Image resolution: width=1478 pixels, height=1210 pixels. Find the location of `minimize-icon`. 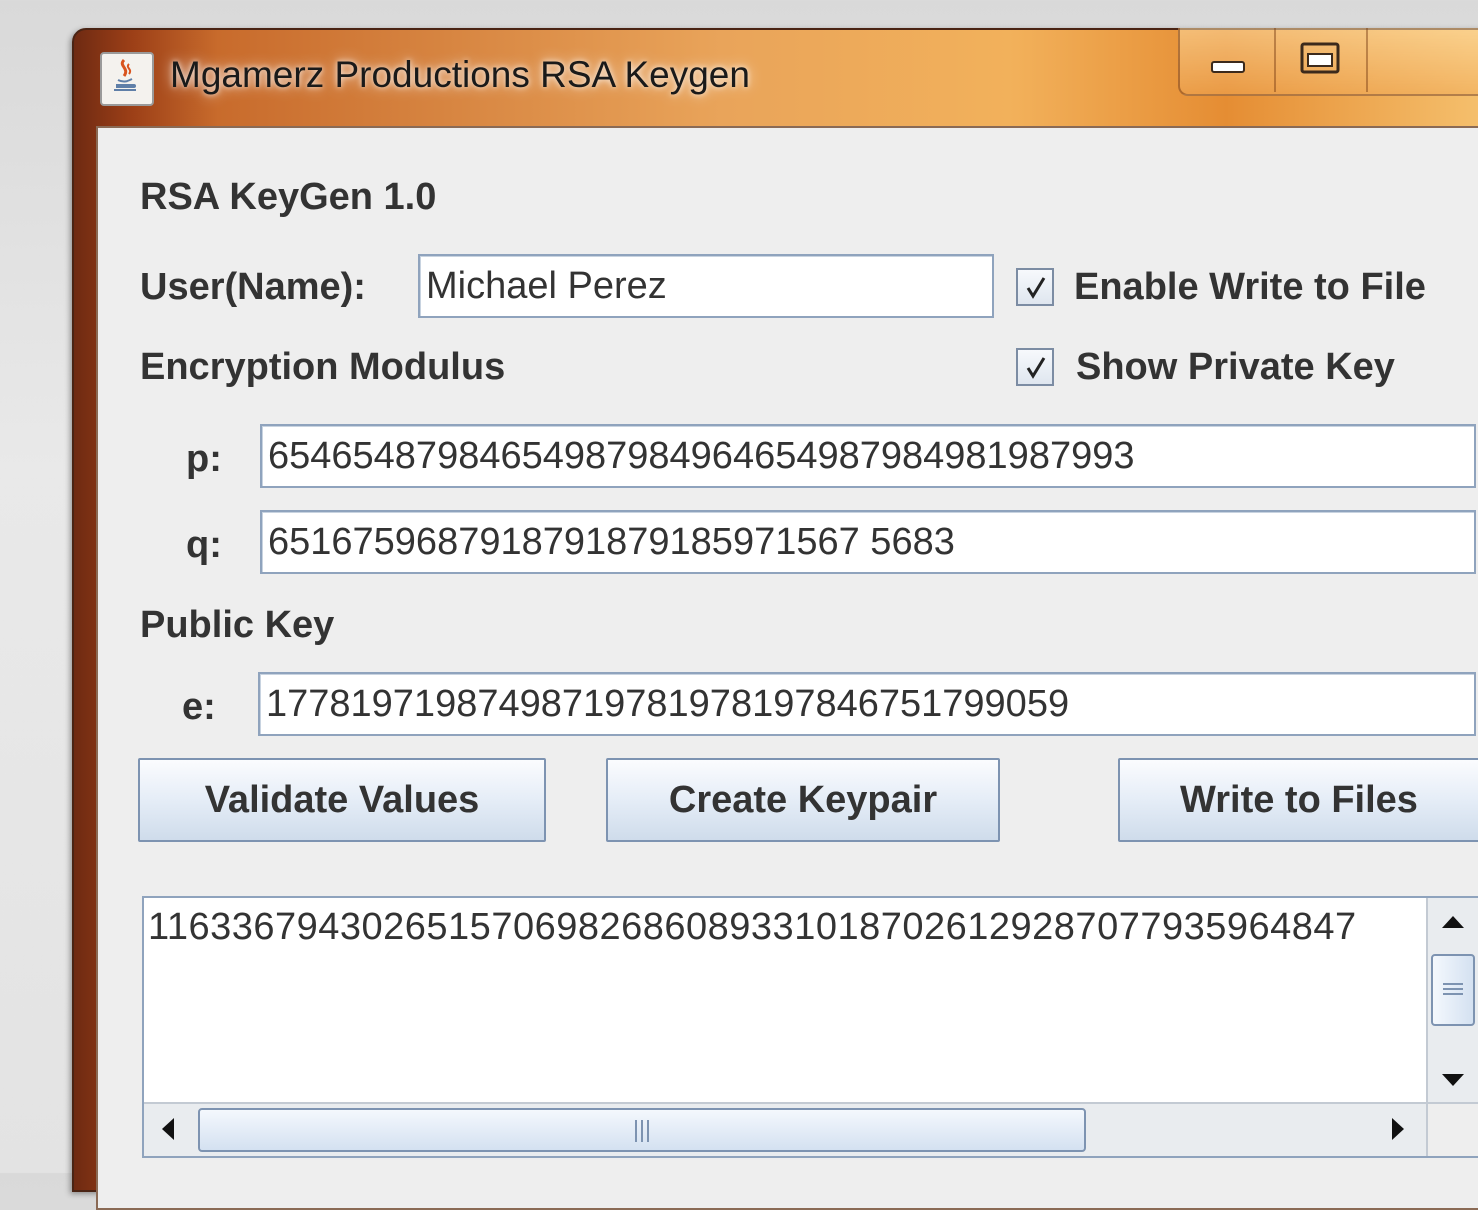

minimize-icon is located at coordinates (1228, 67).